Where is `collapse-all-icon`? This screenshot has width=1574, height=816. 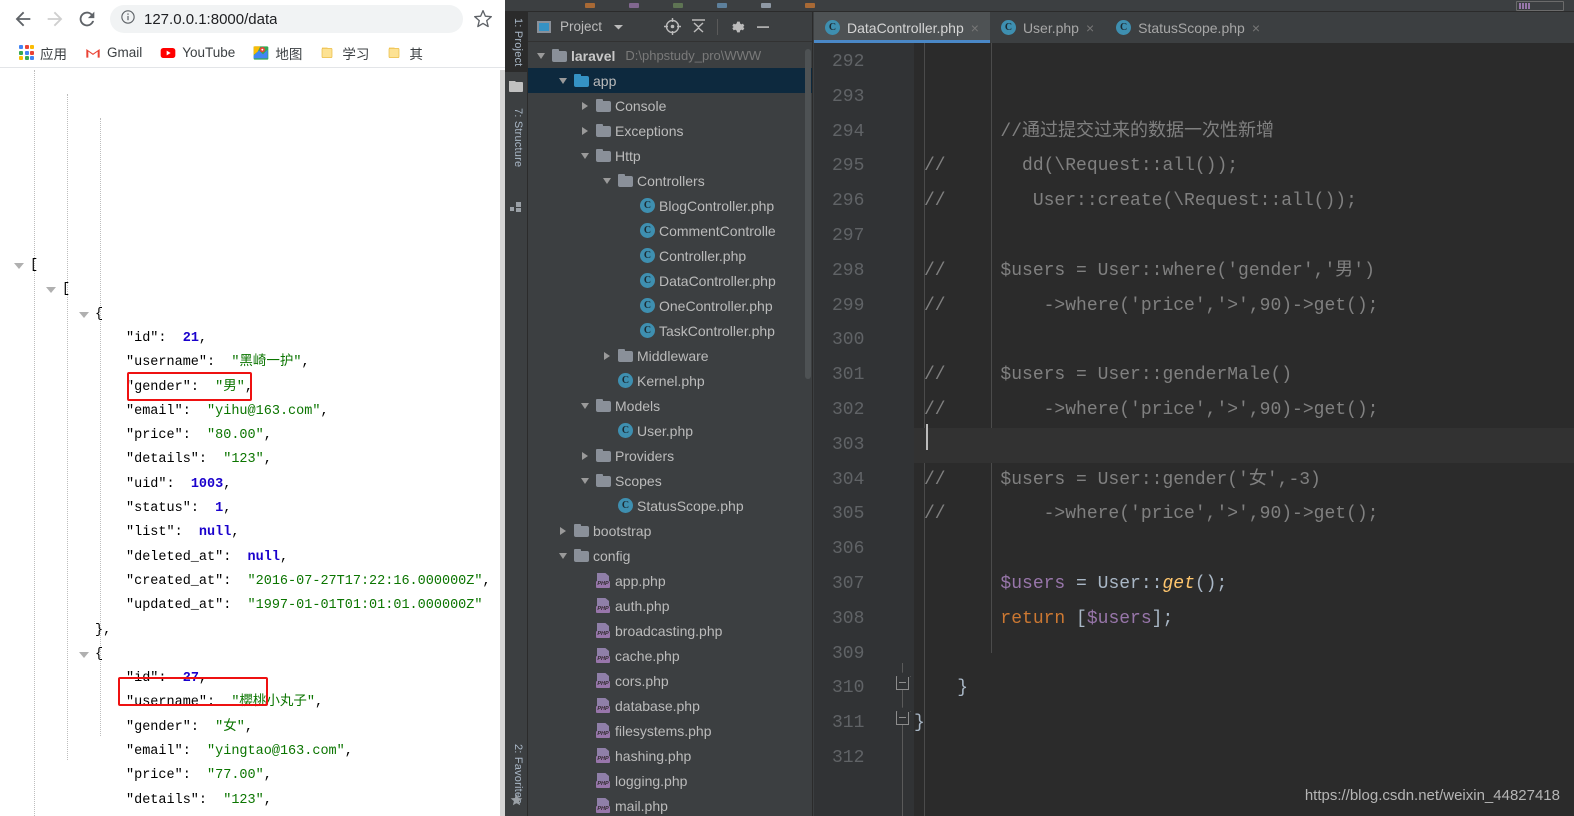 collapse-all-icon is located at coordinates (698, 27).